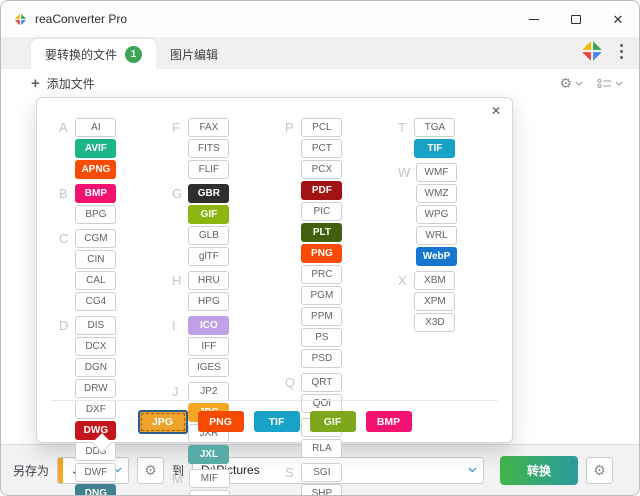 The height and width of the screenshot is (496, 640). Describe the element at coordinates (209, 367) in the screenshot. I see `format-button-iges: IGES` at that location.